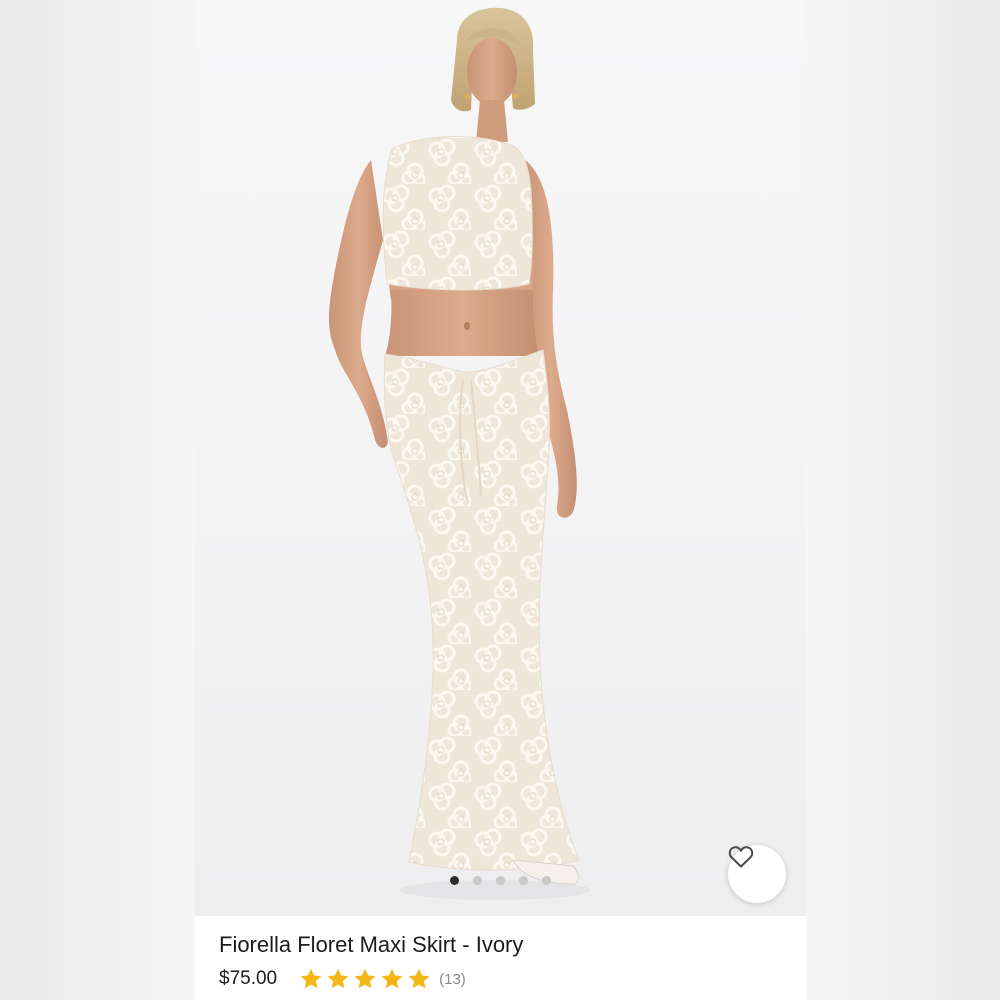 Image resolution: width=1000 pixels, height=1000 pixels. I want to click on carousel-indicator, so click(500, 880).